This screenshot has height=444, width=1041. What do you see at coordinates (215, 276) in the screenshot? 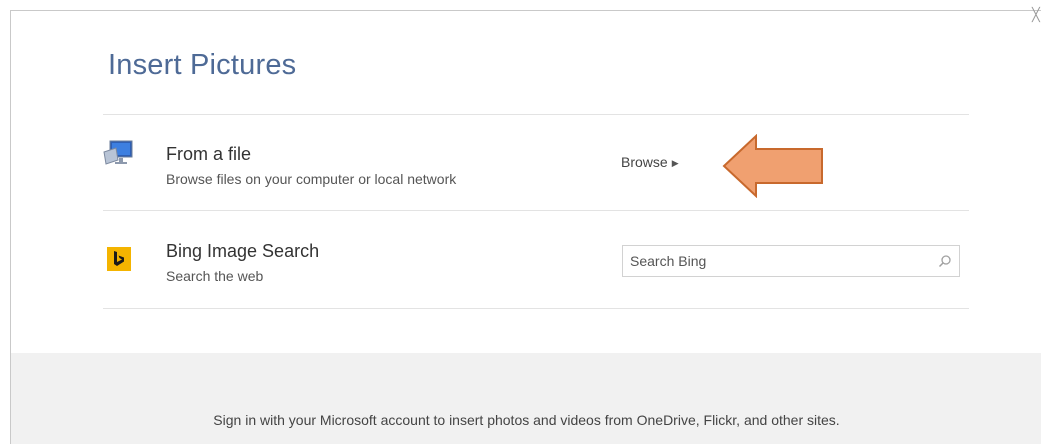
I see `bing-search-subtitle: Search the web` at bounding box center [215, 276].